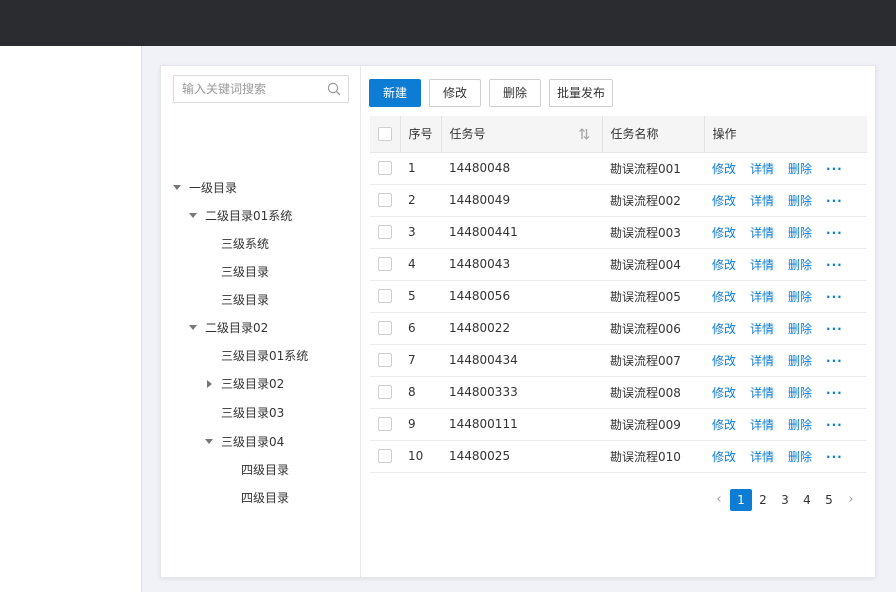 The height and width of the screenshot is (592, 896). Describe the element at coordinates (521, 134) in the screenshot. I see `column-header-task-no: 任务号` at that location.